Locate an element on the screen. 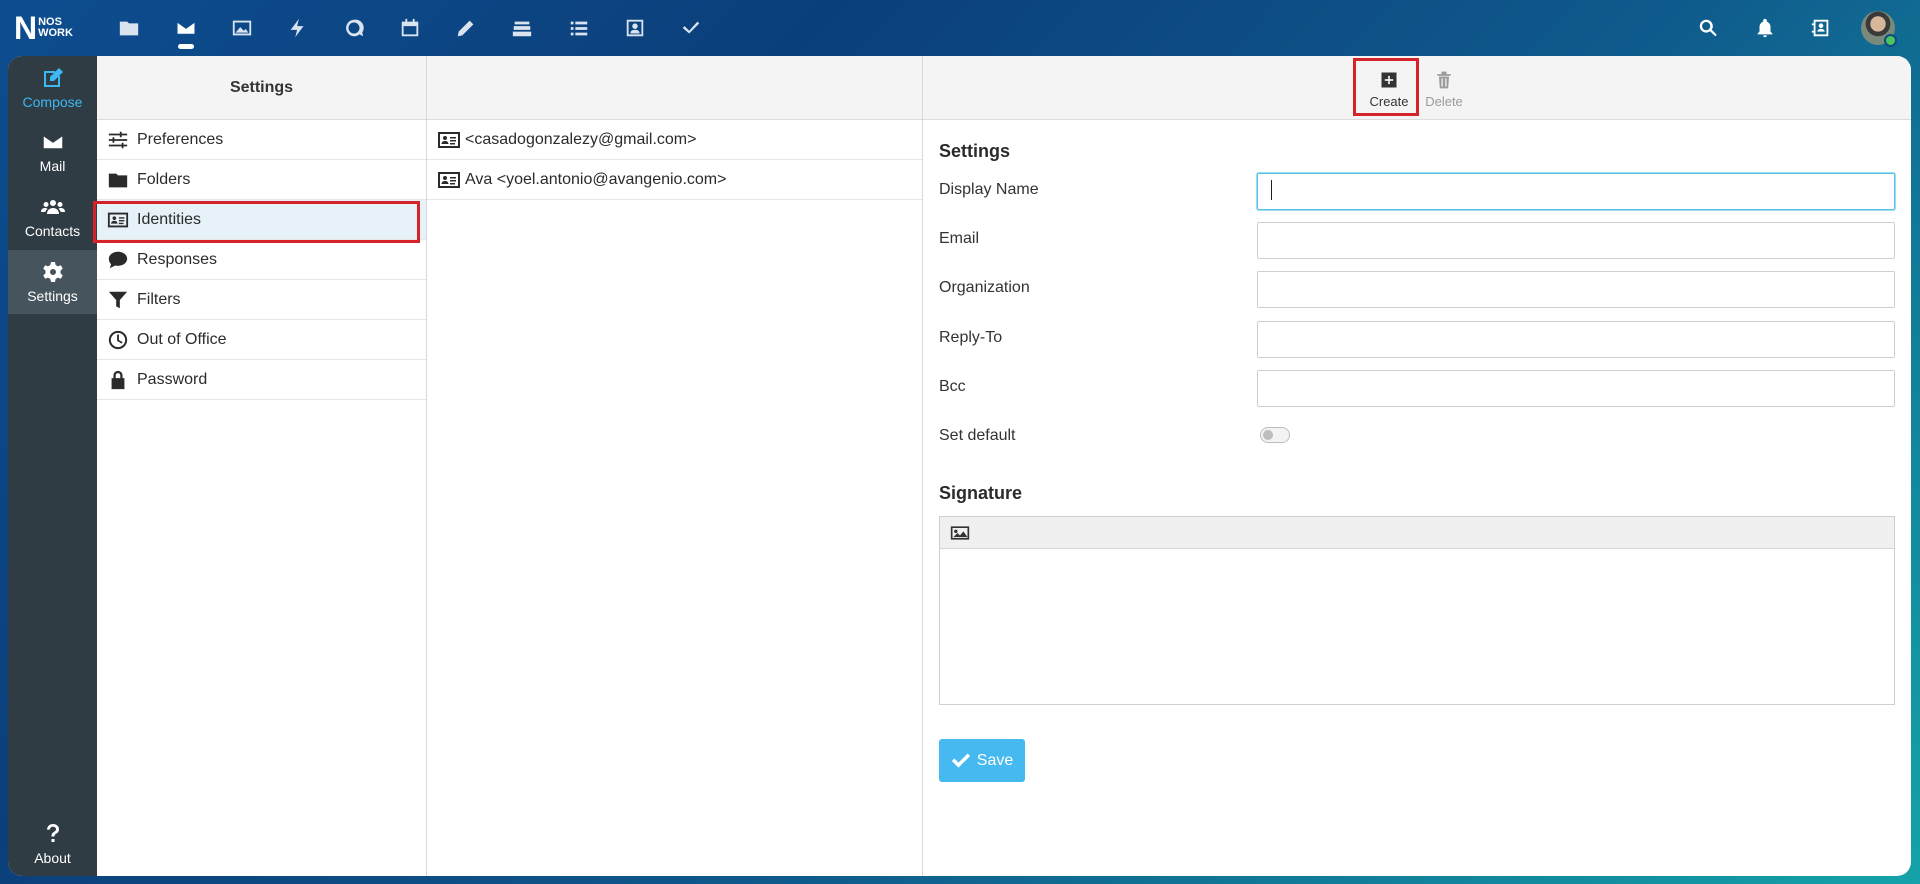 The height and width of the screenshot is (884, 1920). signature-editor is located at coordinates (1417, 610).